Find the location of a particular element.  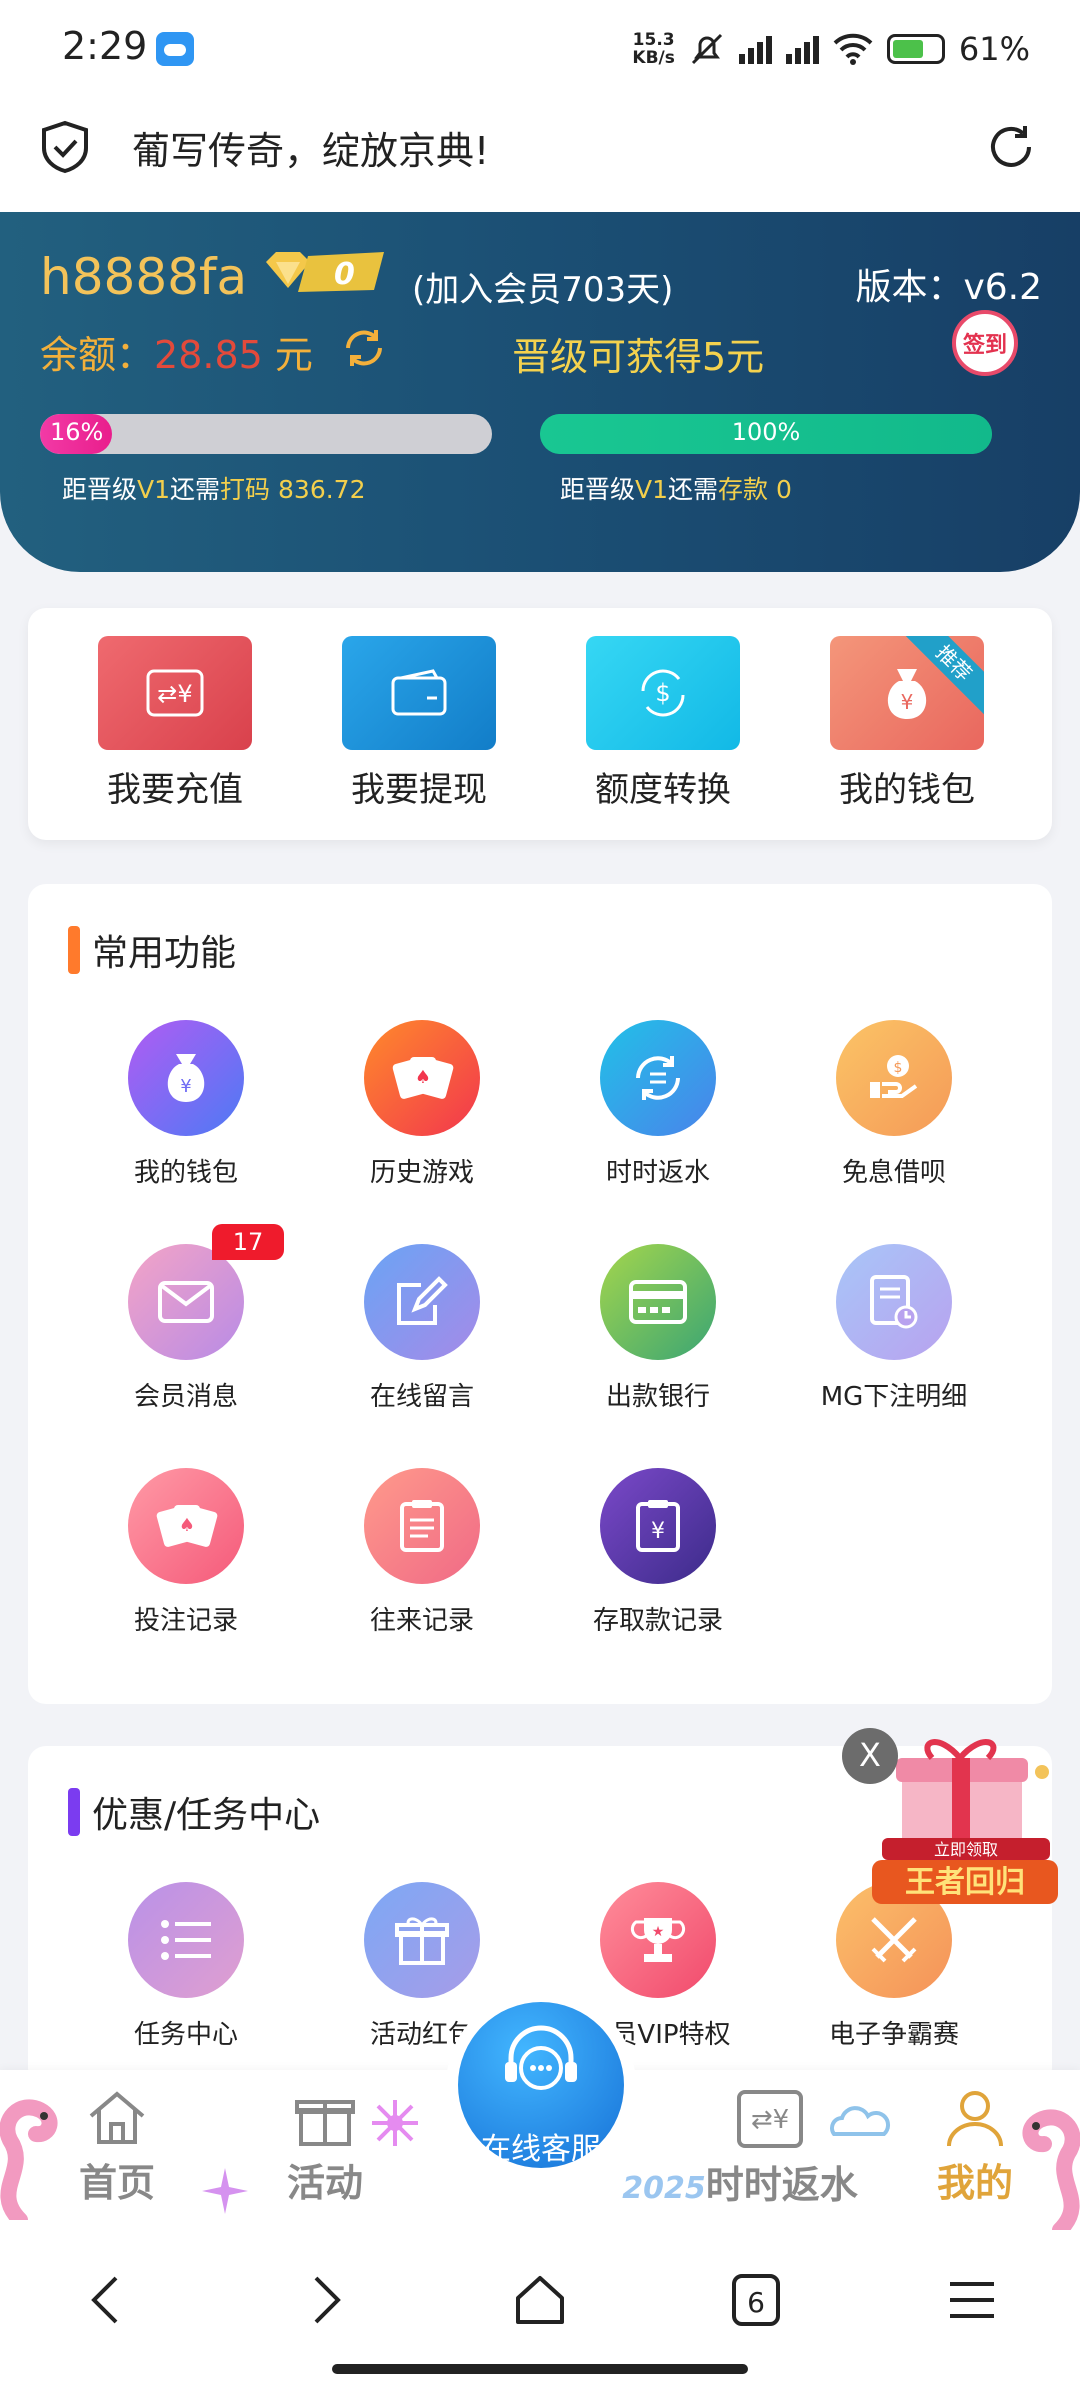

sign-in-button: 签到 is located at coordinates (985, 343).